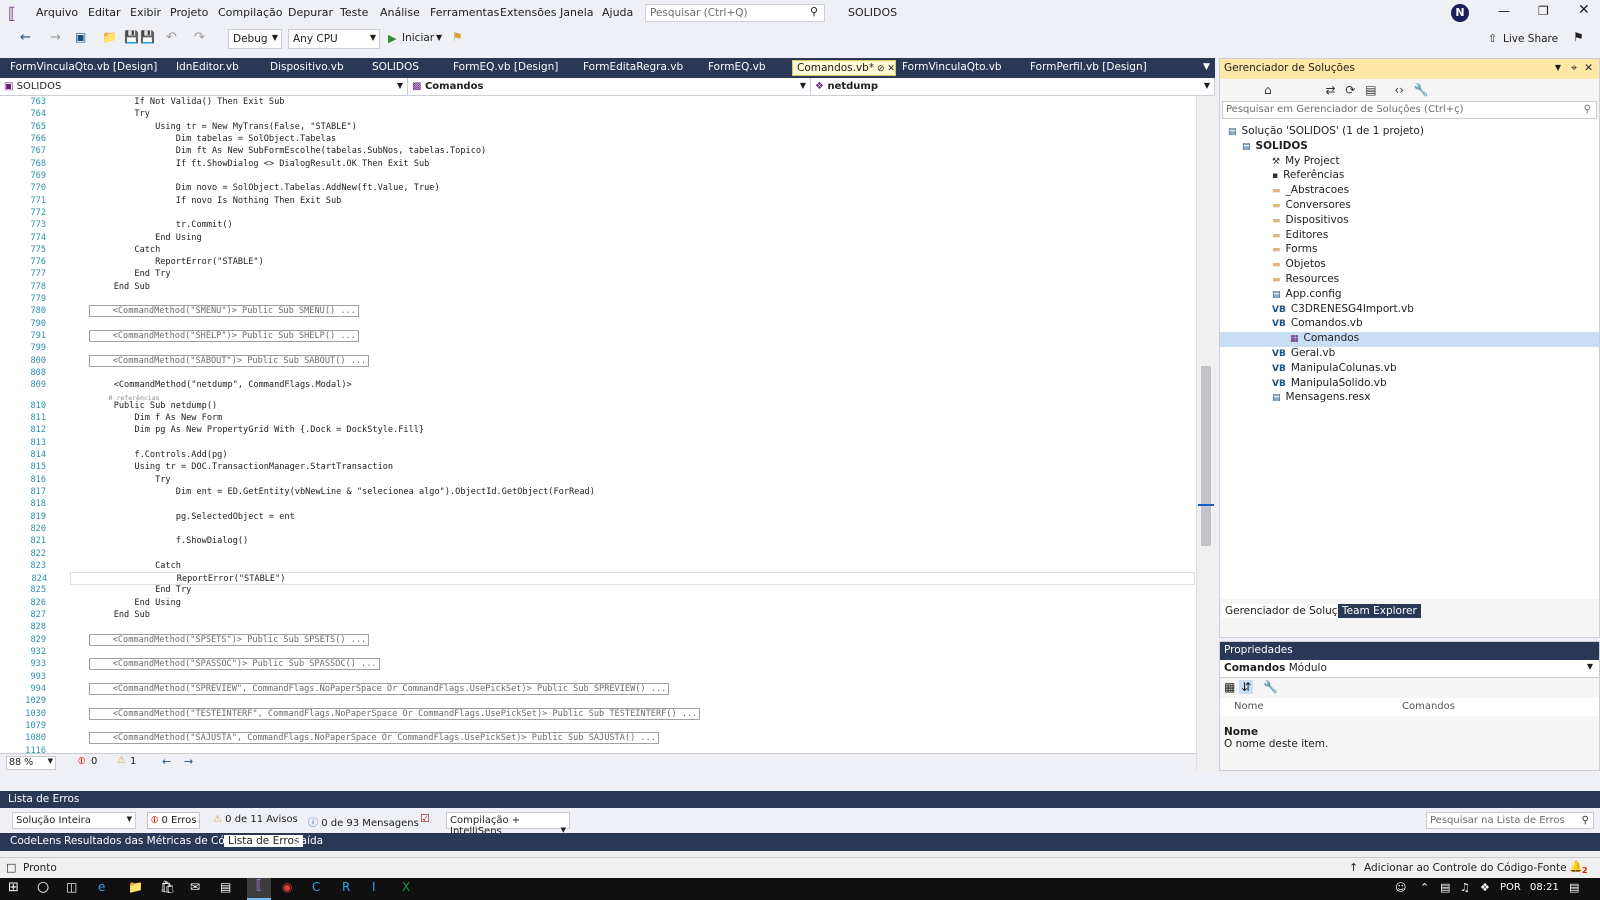 This screenshot has height=900, width=1600. Describe the element at coordinates (174, 820) in the screenshot. I see `errors-filter-button: ⦶ 0 Erros` at that location.